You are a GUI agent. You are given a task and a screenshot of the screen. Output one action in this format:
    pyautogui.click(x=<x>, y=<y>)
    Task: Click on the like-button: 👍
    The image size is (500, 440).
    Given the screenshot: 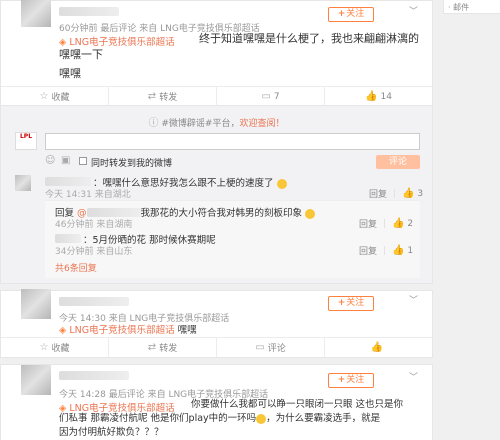 What is the action you would take?
    pyautogui.click(x=378, y=347)
    